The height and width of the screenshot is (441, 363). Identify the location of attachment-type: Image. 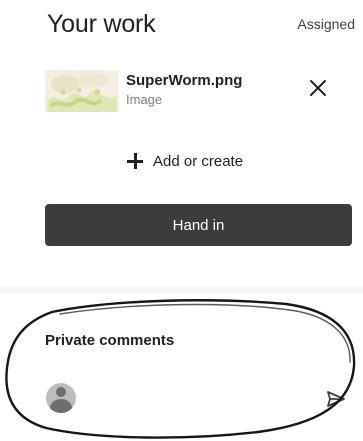
(144, 99).